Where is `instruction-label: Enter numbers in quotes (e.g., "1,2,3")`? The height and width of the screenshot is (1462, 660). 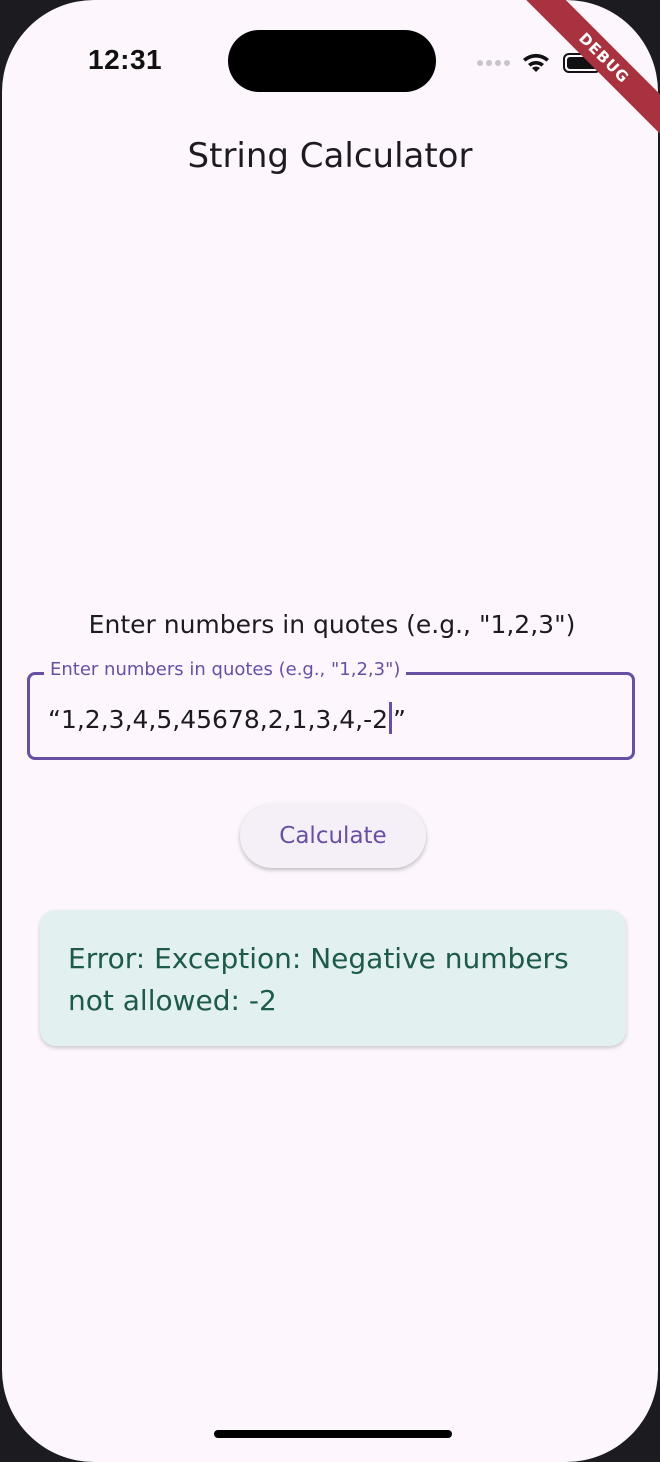
instruction-label: Enter numbers in quotes (e.g., "1,2,3") is located at coordinates (332, 624).